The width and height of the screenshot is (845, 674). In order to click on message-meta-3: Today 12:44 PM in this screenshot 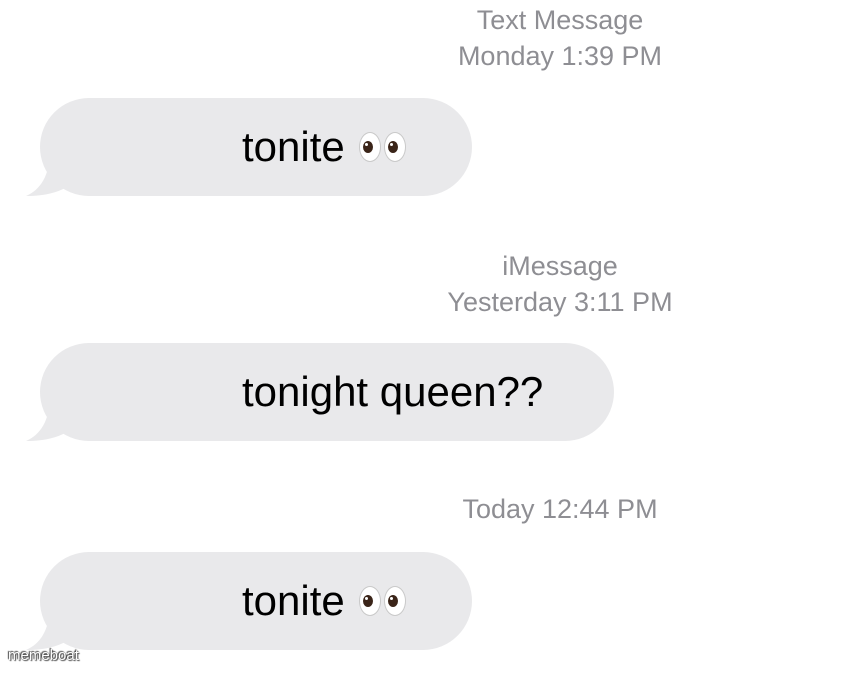, I will do `click(560, 509)`.